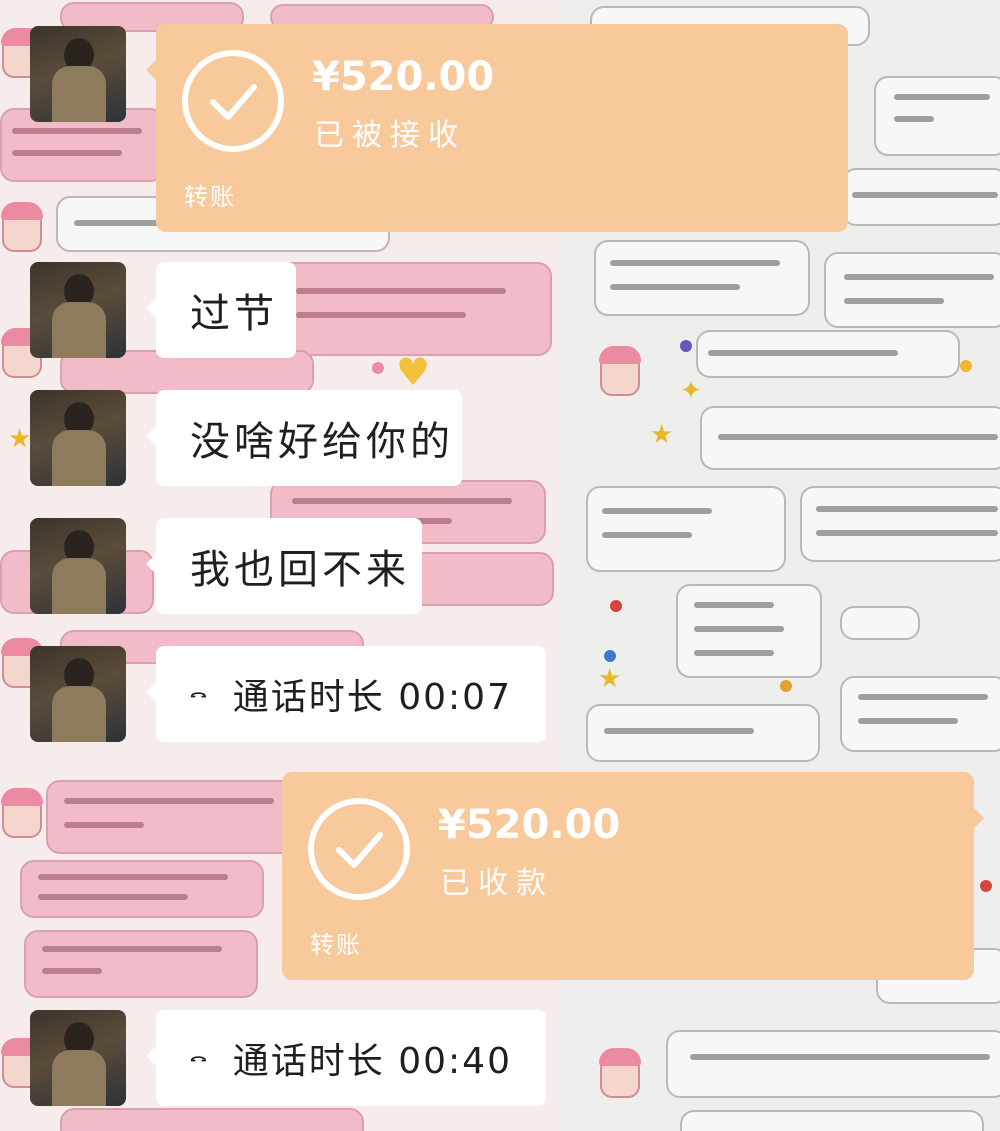 This screenshot has width=1000, height=1131. Describe the element at coordinates (322, 442) in the screenshot. I see `message-text: 没啥好给你的` at that location.